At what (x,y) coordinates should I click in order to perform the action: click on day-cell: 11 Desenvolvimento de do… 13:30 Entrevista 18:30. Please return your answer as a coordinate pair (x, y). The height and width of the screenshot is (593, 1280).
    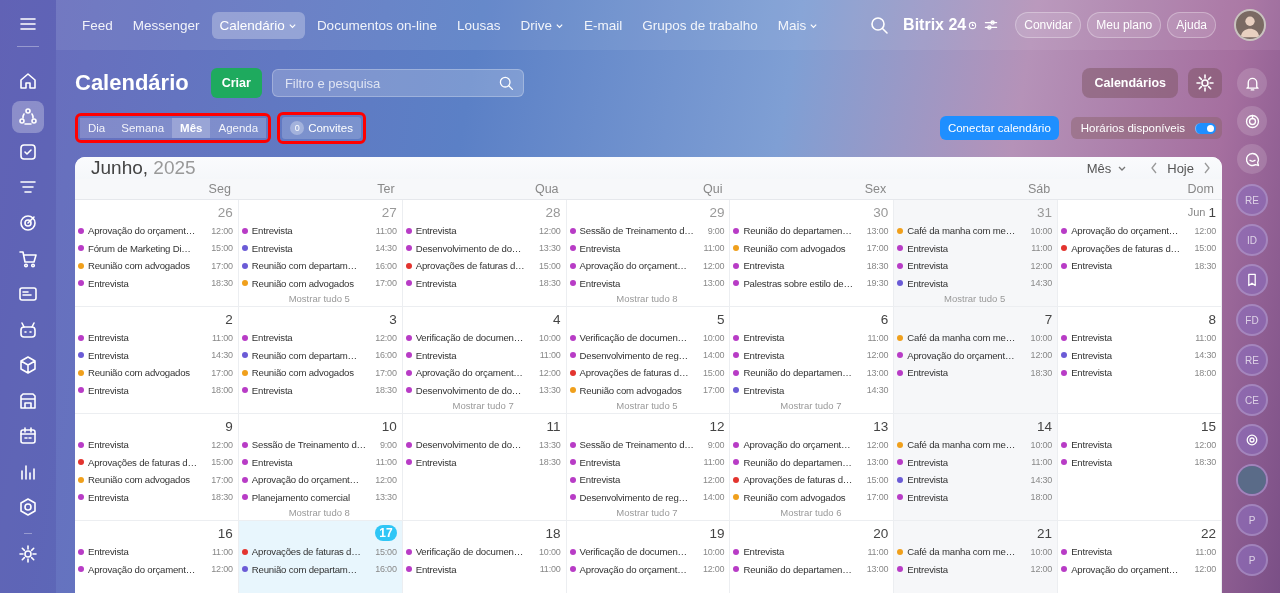
    Looking at the image, I should click on (484, 467).